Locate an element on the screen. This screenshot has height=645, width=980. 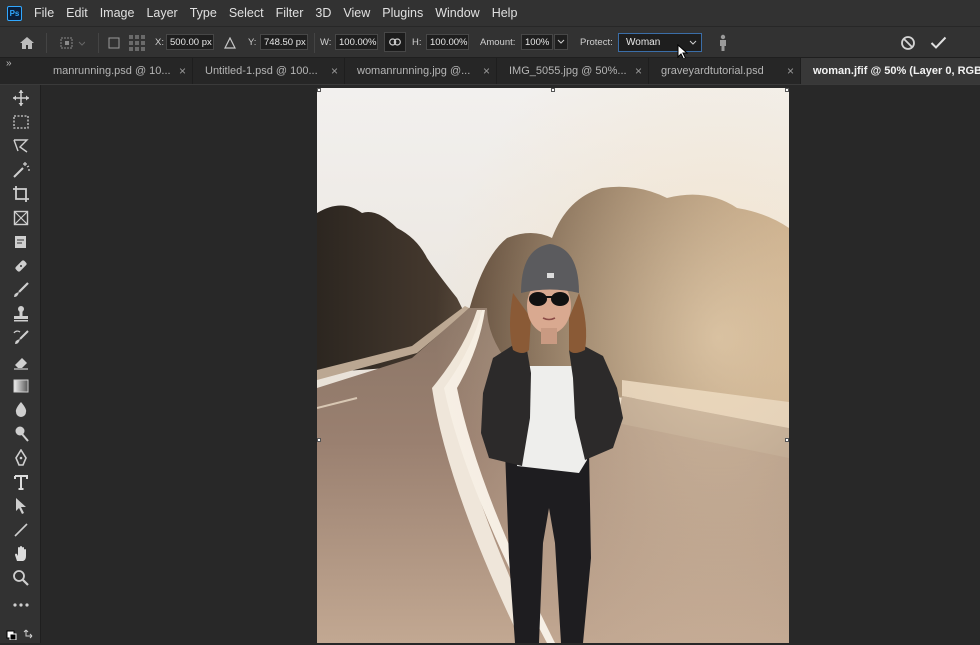
amount-label: Amount: is located at coordinates (498, 42).